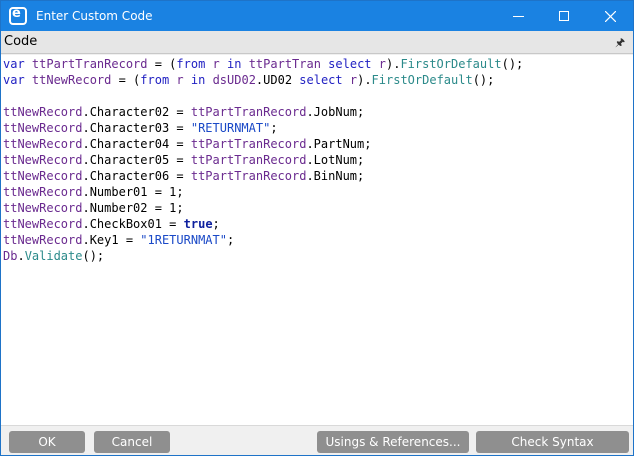 Image resolution: width=634 pixels, height=456 pixels. I want to click on close-button, so click(610, 16).